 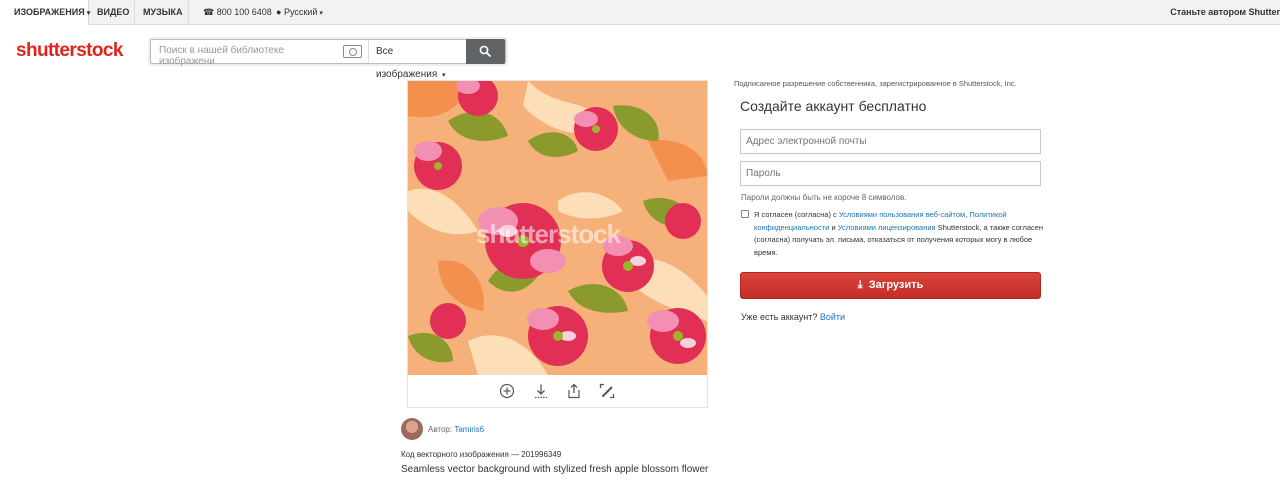 I want to click on download-icon: ⤓, so click(x=860, y=285).